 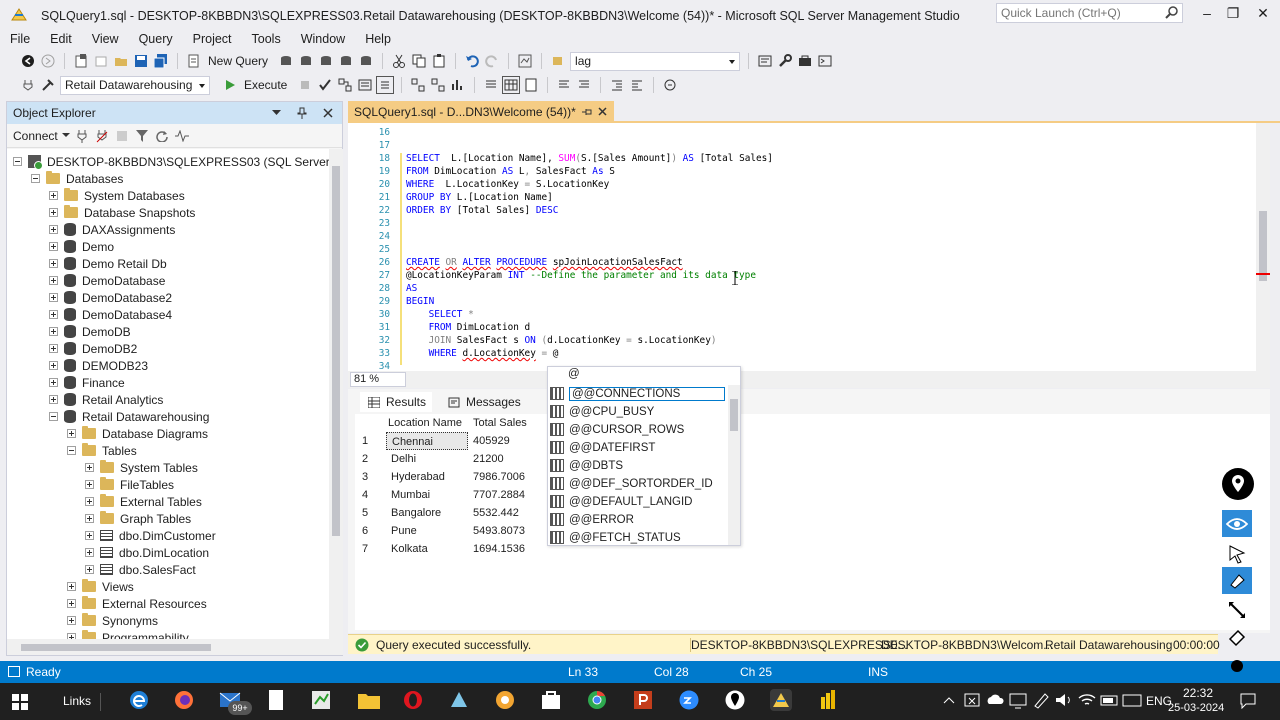 I want to click on find-icon, so click(x=558, y=61).